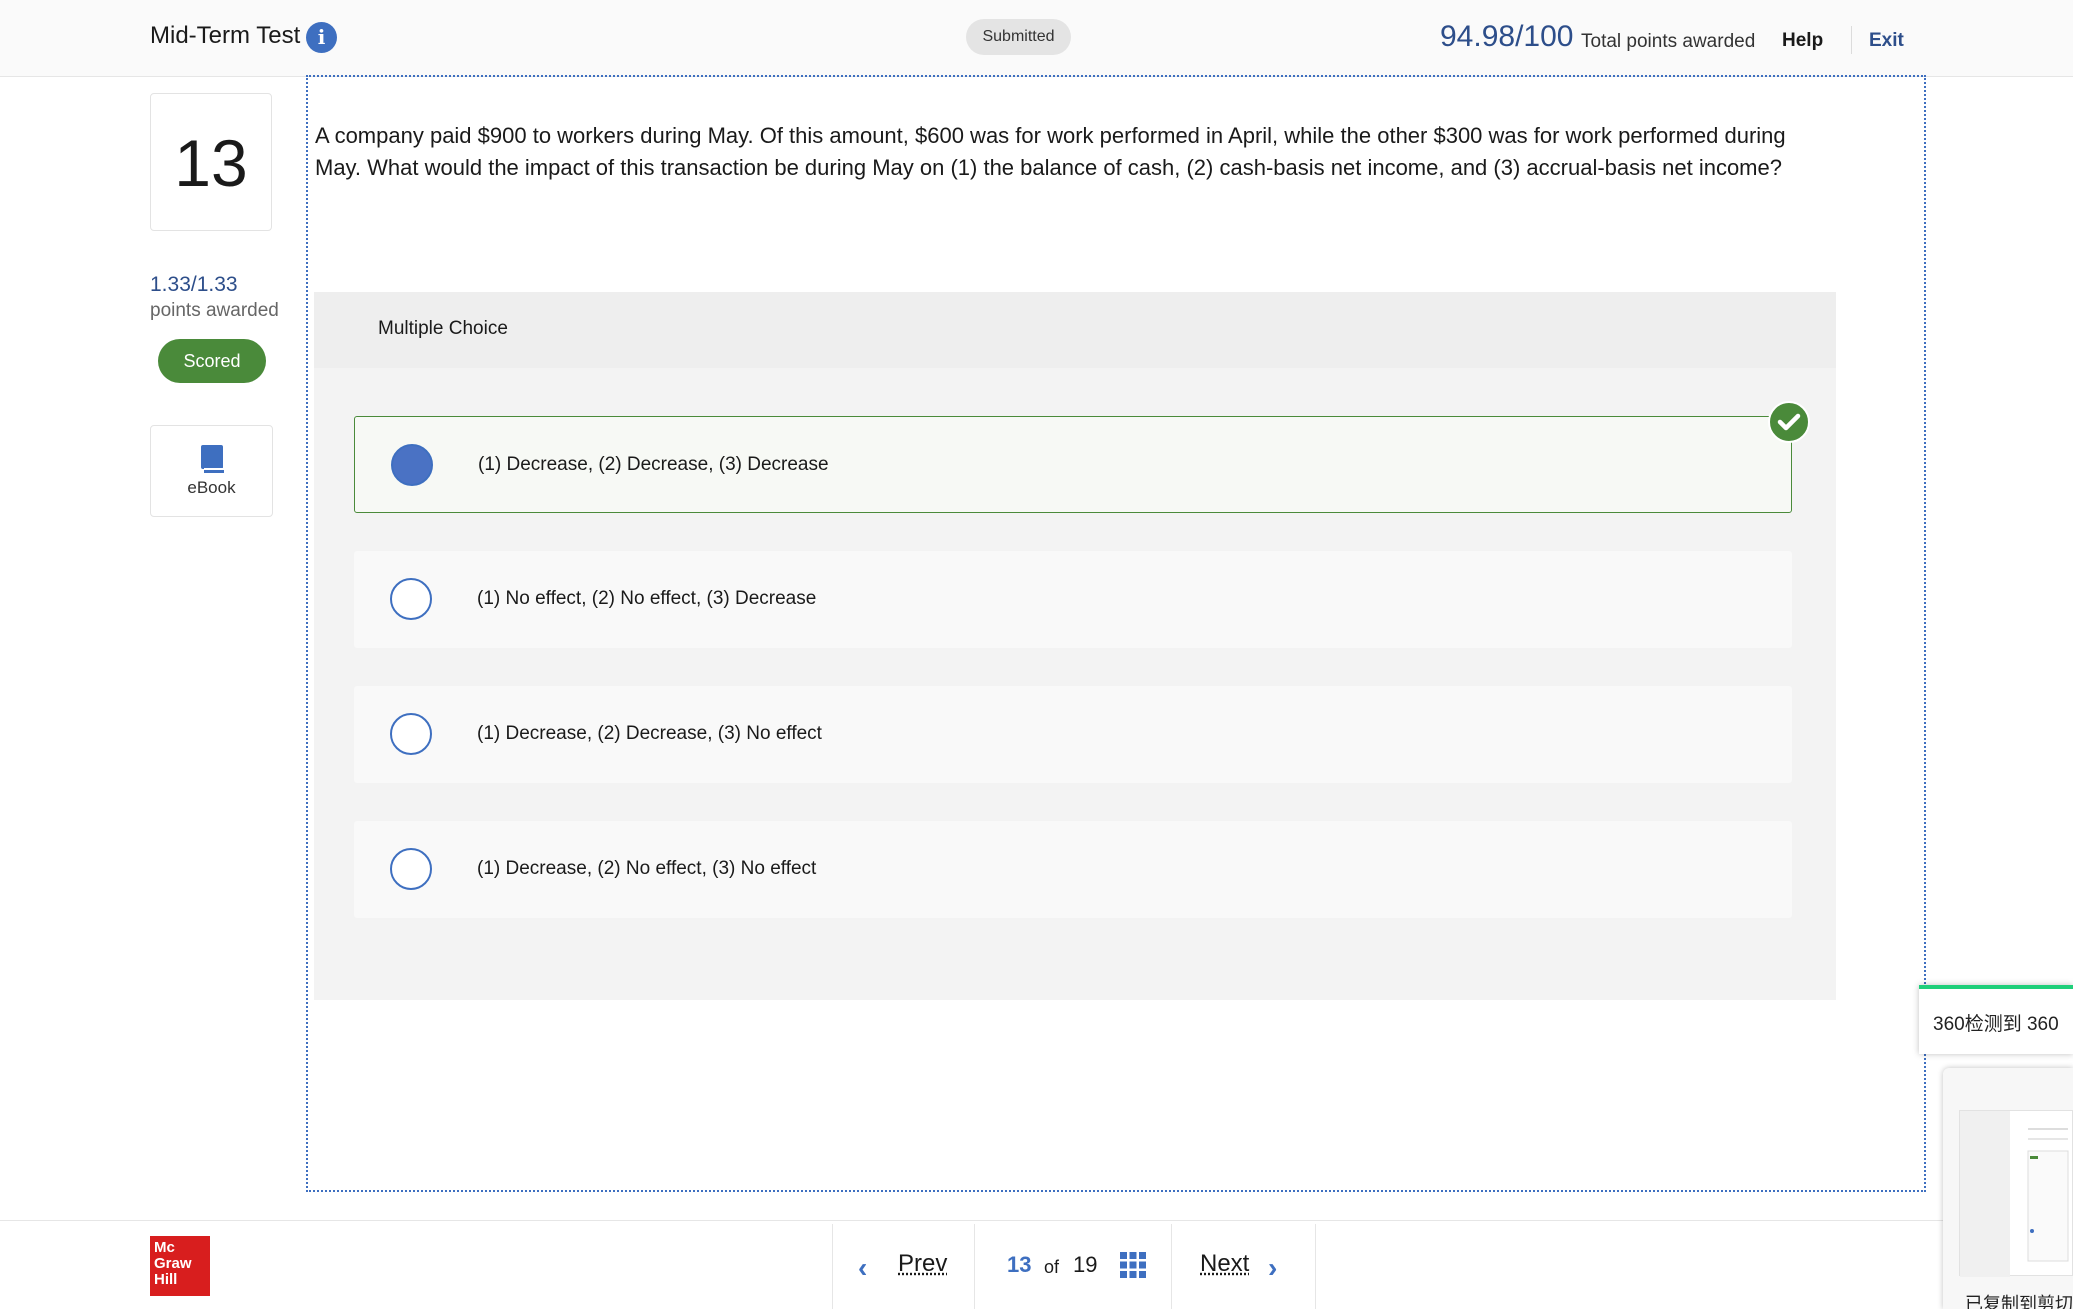 The width and height of the screenshot is (2073, 1309). I want to click on points-awarded-label: points awarded, so click(214, 310).